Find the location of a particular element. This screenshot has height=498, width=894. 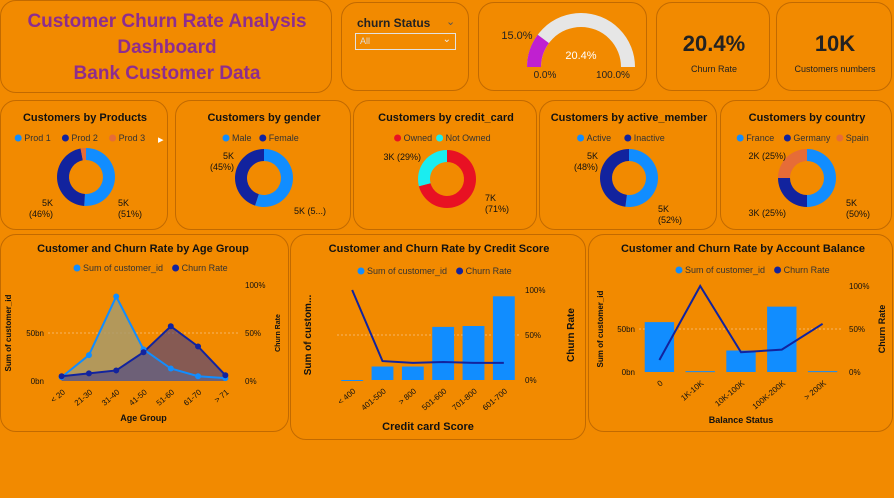

kpi-customers-value: 10K is located at coordinates (835, 43).